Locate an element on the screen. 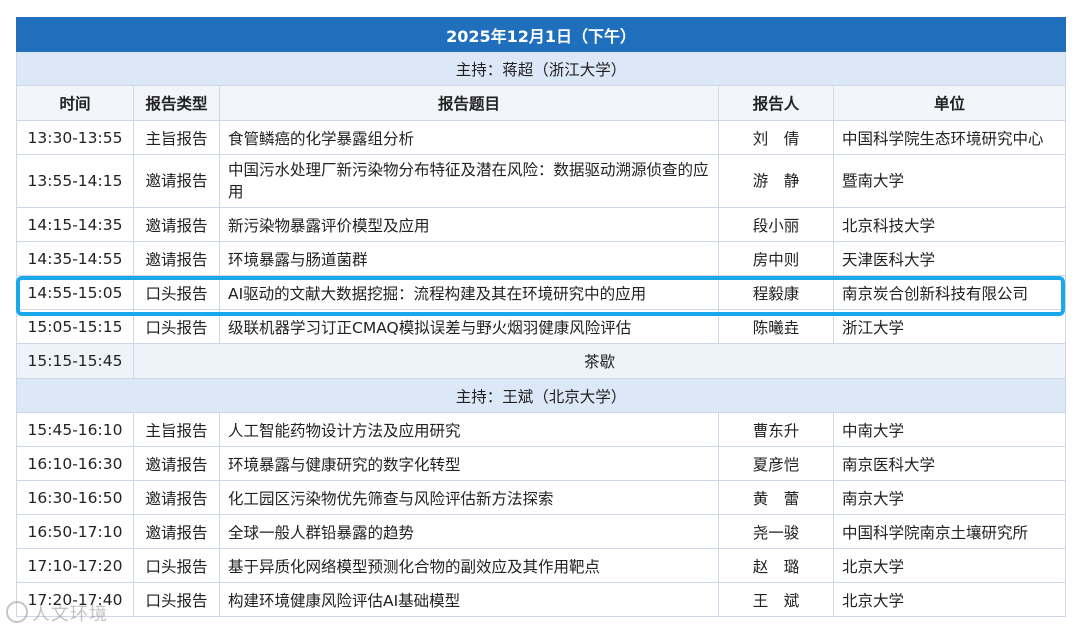 The height and width of the screenshot is (639, 1080). cell-speaker: 黄 蕾 is located at coordinates (776, 497).